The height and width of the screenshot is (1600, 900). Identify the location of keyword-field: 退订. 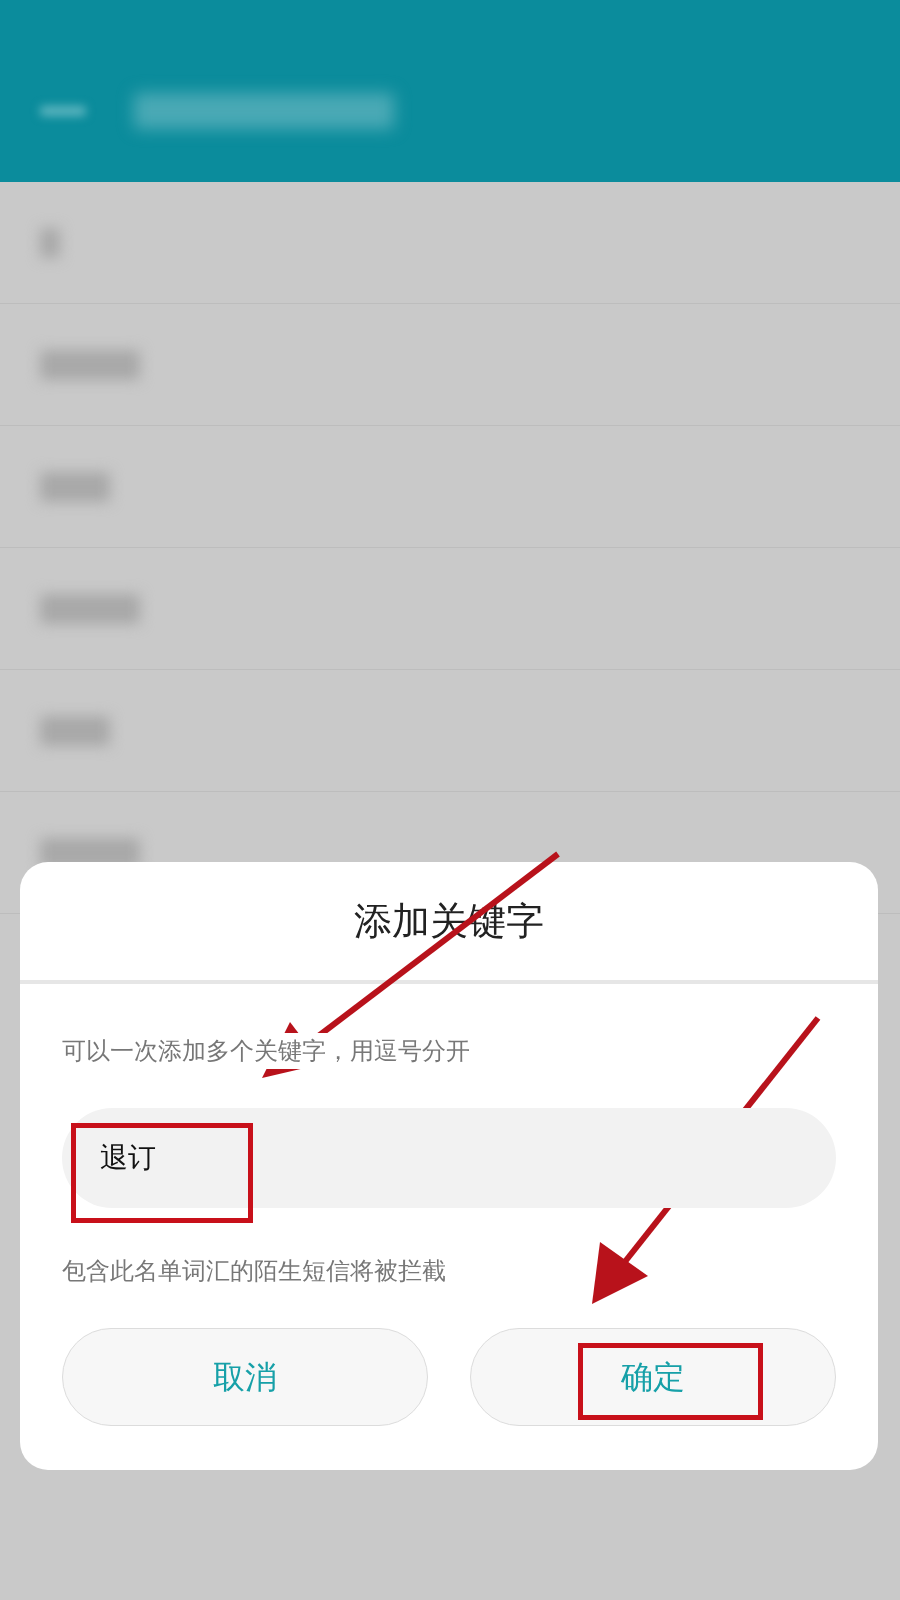
(449, 1158).